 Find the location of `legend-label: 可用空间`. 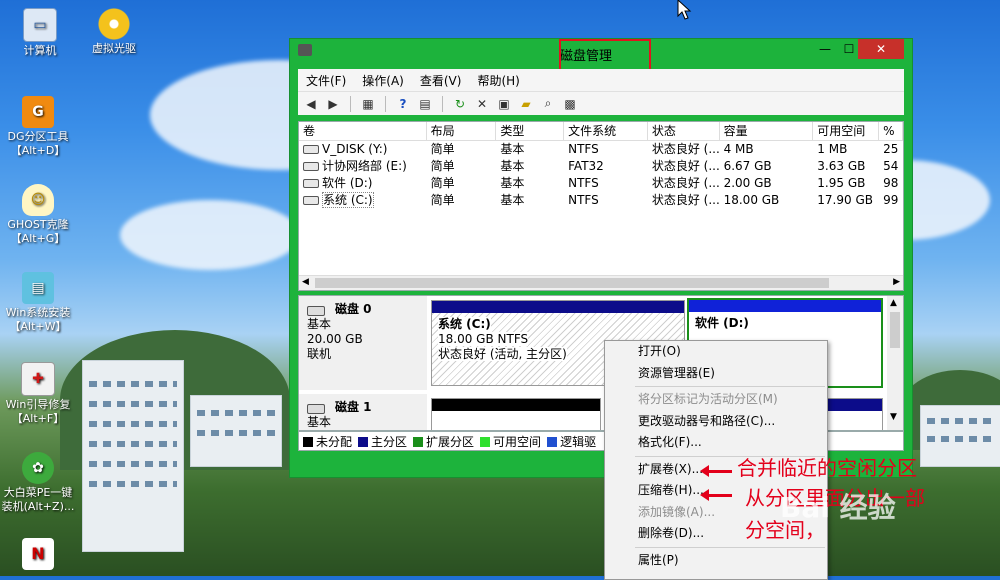

legend-label: 可用空间 is located at coordinates (517, 441).